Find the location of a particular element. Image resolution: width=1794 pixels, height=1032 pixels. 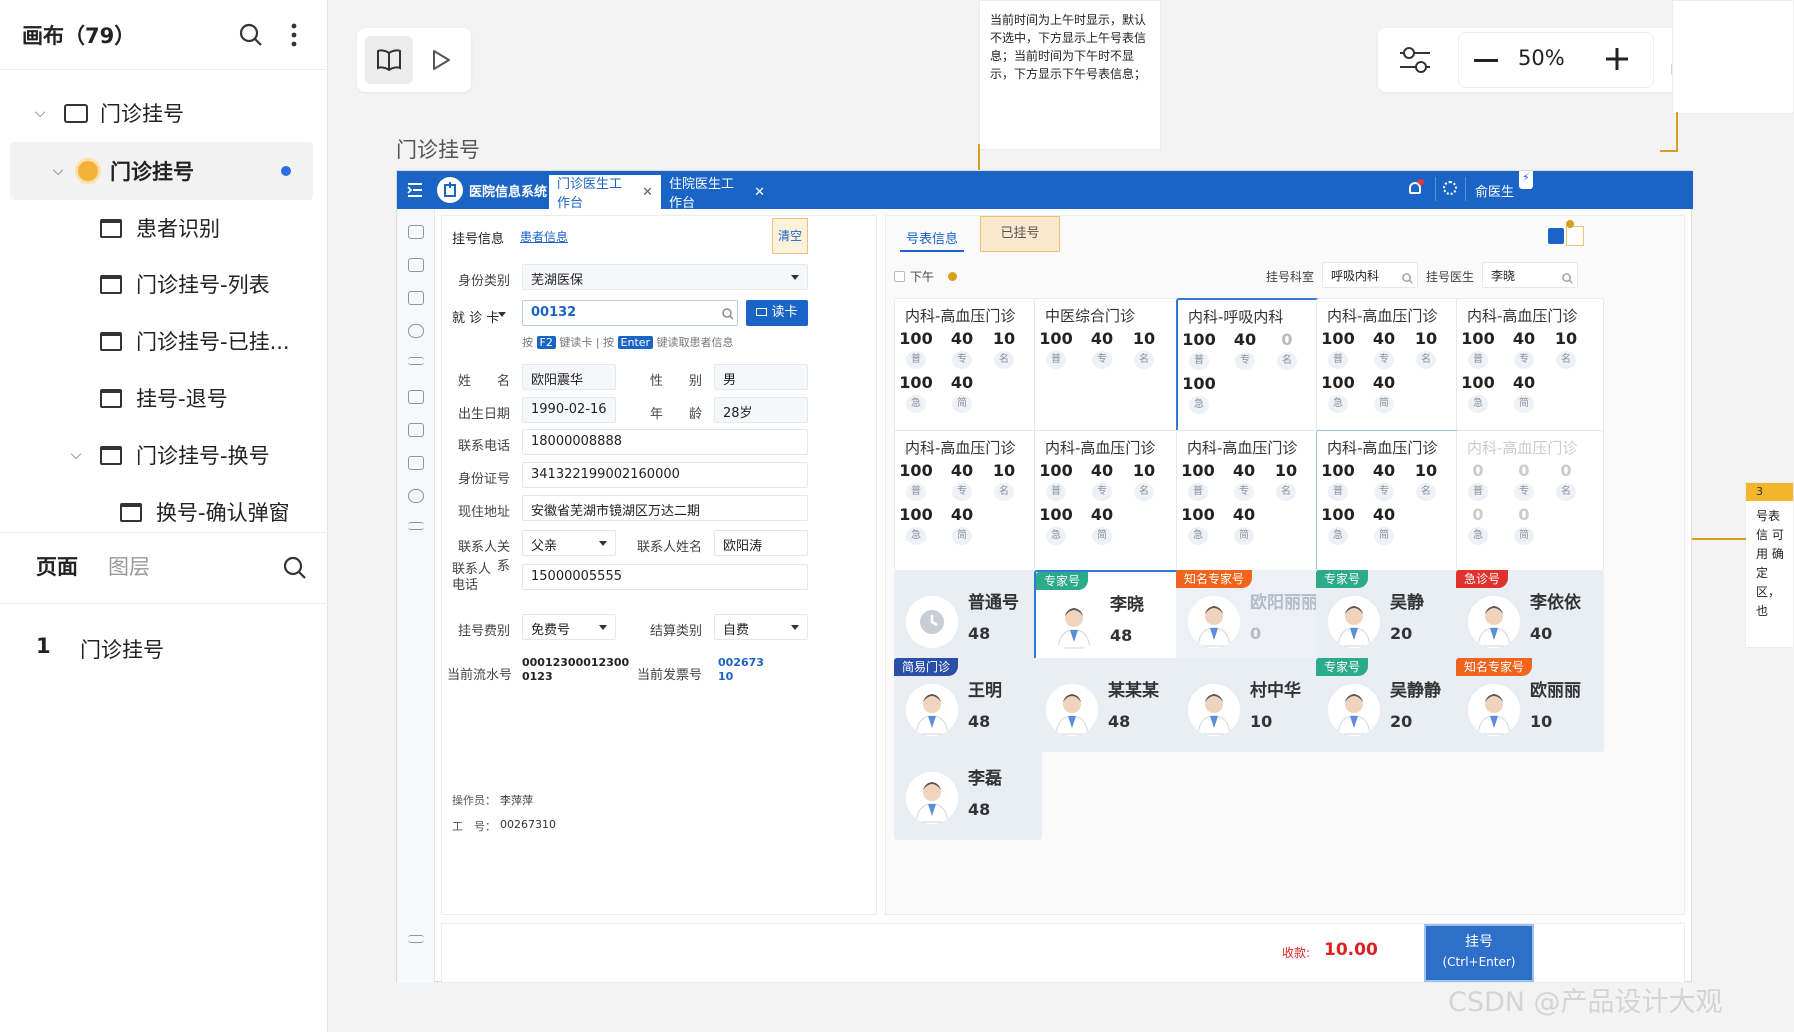

clear-button: 清空 is located at coordinates (790, 236).